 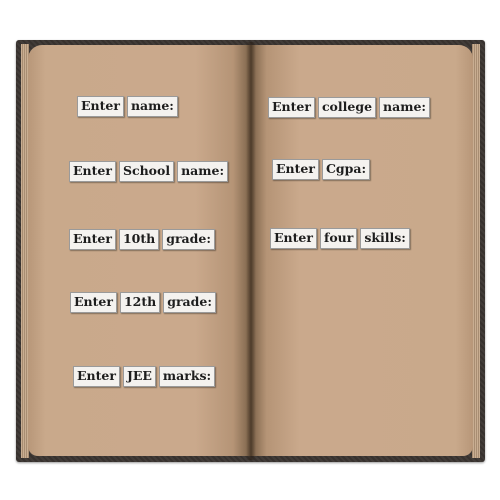 I want to click on college-name-prompt: Enter college name:, so click(x=349, y=107).